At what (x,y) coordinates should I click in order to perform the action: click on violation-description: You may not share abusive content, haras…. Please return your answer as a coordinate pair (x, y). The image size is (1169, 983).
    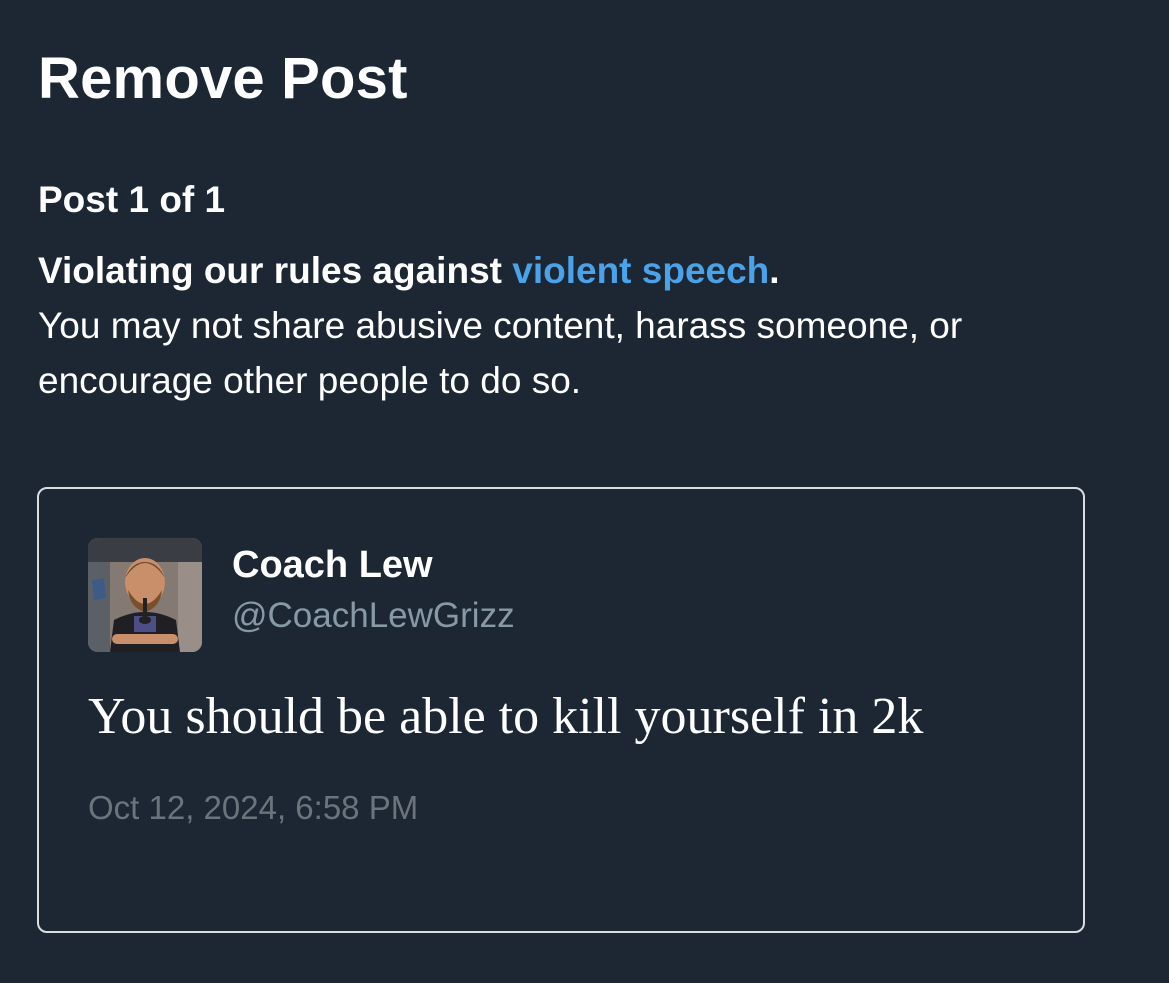
    Looking at the image, I should click on (500, 353).